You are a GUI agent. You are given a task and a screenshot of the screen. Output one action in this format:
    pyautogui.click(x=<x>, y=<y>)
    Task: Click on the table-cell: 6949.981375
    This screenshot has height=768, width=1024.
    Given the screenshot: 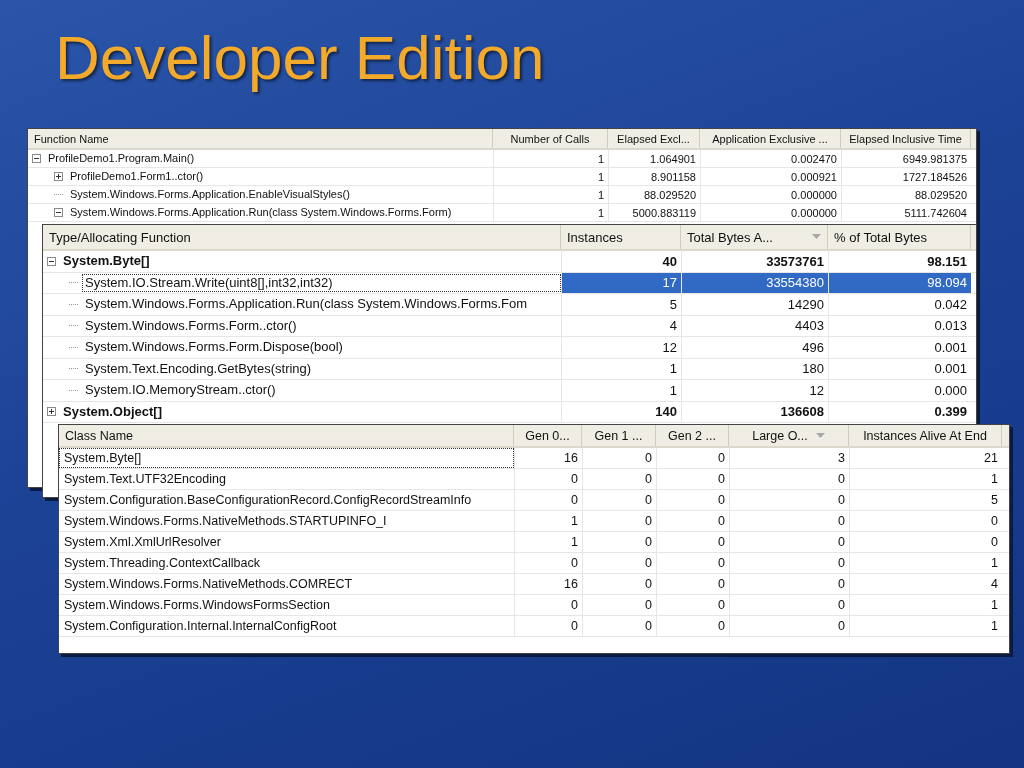 What is the action you would take?
    pyautogui.click(x=906, y=158)
    